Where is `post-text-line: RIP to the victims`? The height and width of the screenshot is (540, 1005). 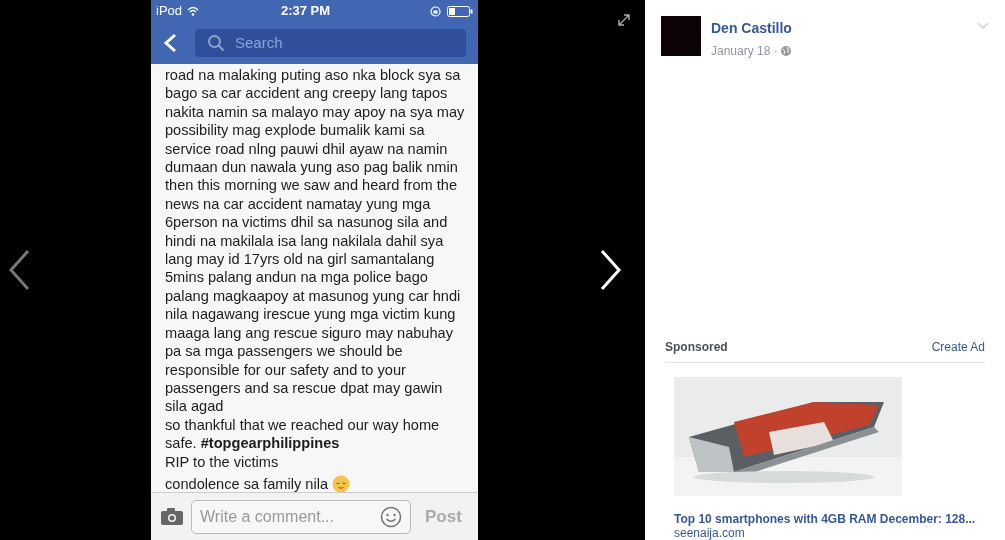 post-text-line: RIP to the victims is located at coordinates (222, 461).